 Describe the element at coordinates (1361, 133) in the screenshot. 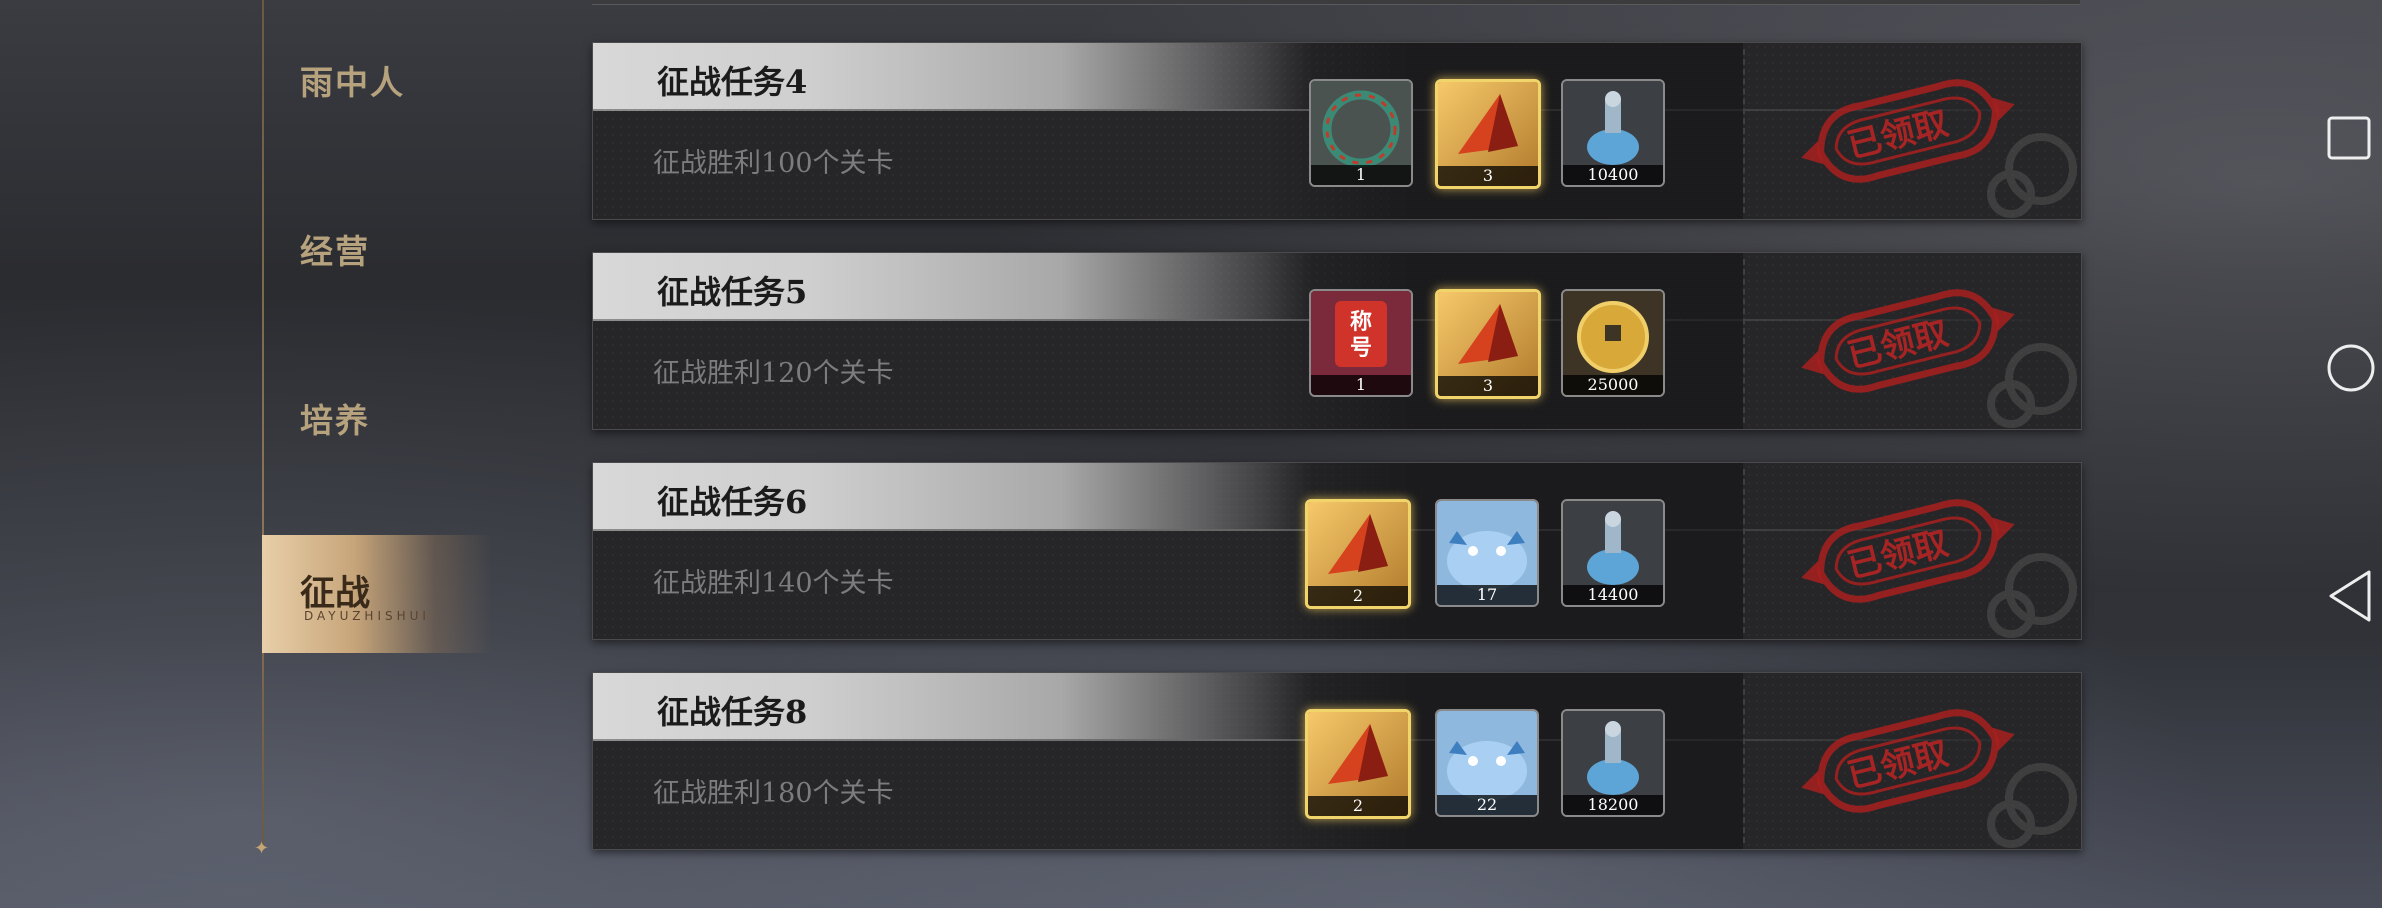

I see `reward-item: 1` at that location.